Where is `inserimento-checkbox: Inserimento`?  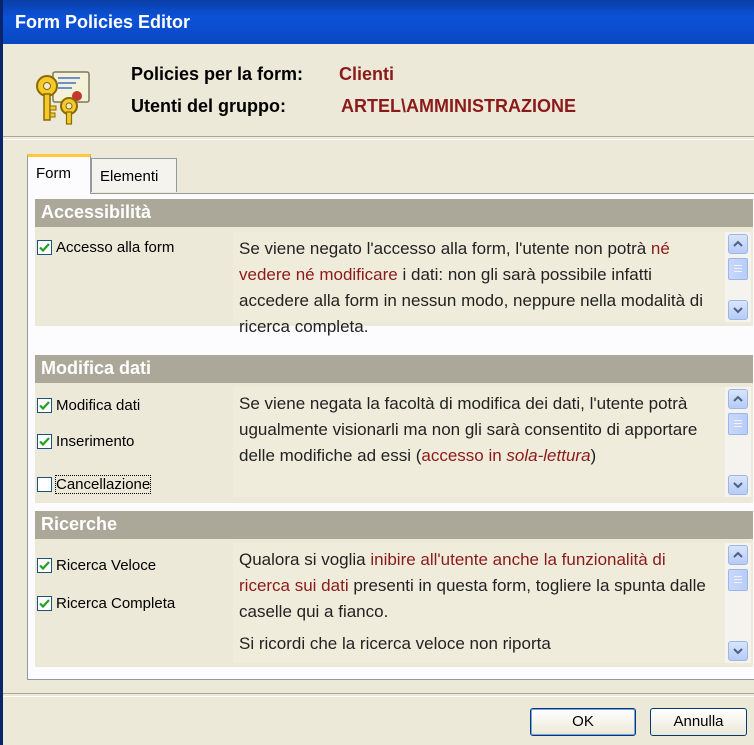
inserimento-checkbox: Inserimento is located at coordinates (85, 441).